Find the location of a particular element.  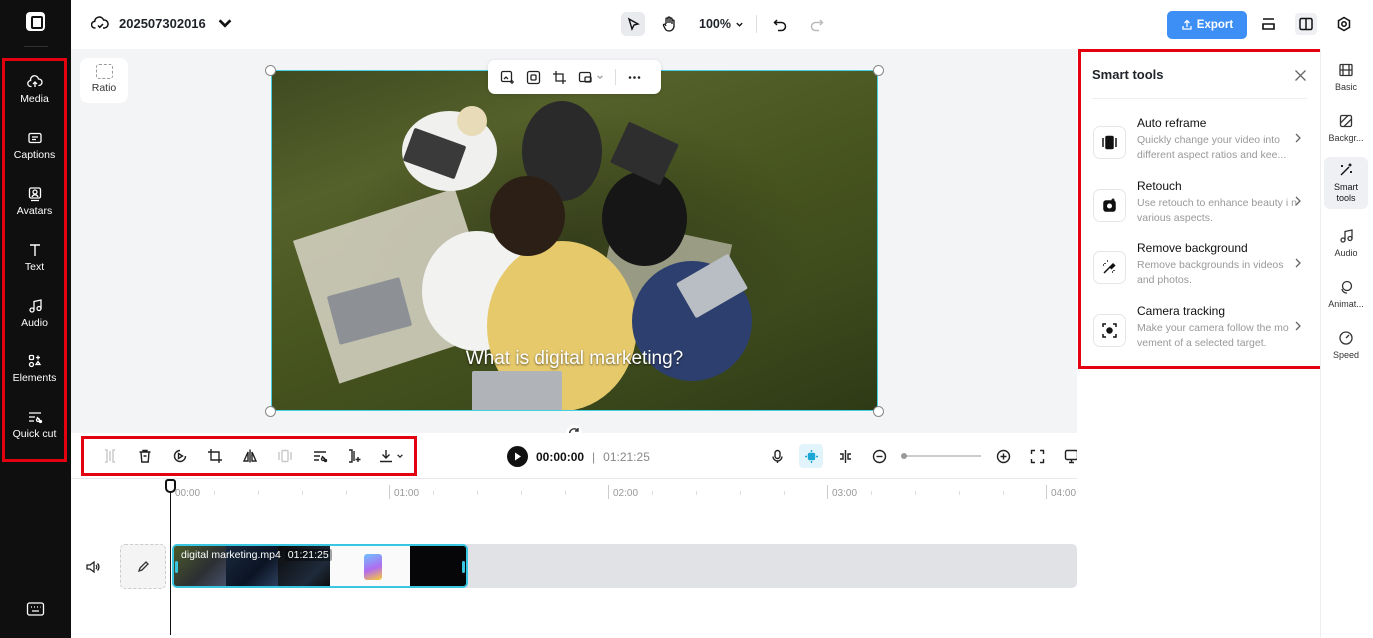

video-caption: What is digital marketing? is located at coordinates (574, 359).